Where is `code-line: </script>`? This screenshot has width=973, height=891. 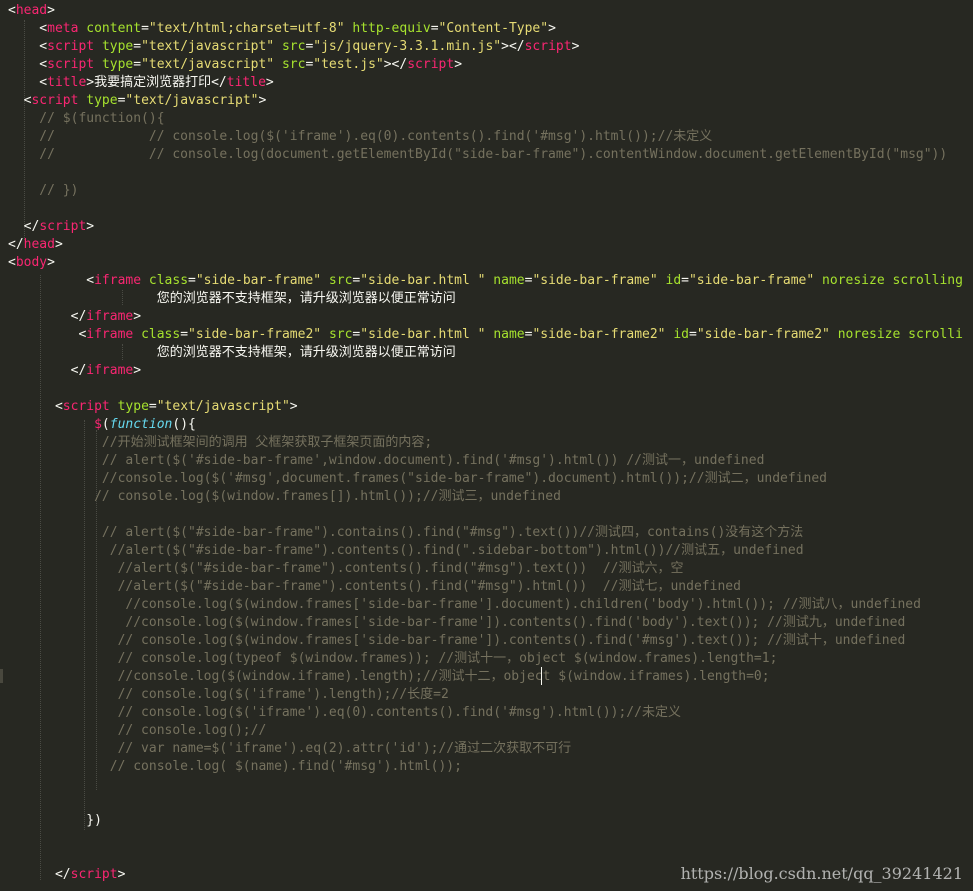 code-line: </script> is located at coordinates (66, 875).